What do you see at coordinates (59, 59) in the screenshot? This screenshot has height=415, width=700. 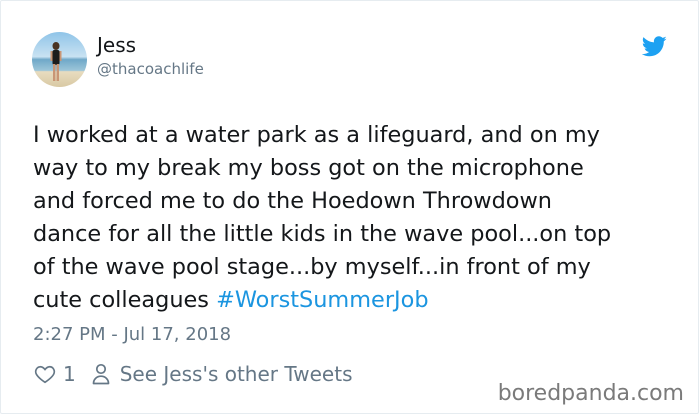 I see `avatar` at bounding box center [59, 59].